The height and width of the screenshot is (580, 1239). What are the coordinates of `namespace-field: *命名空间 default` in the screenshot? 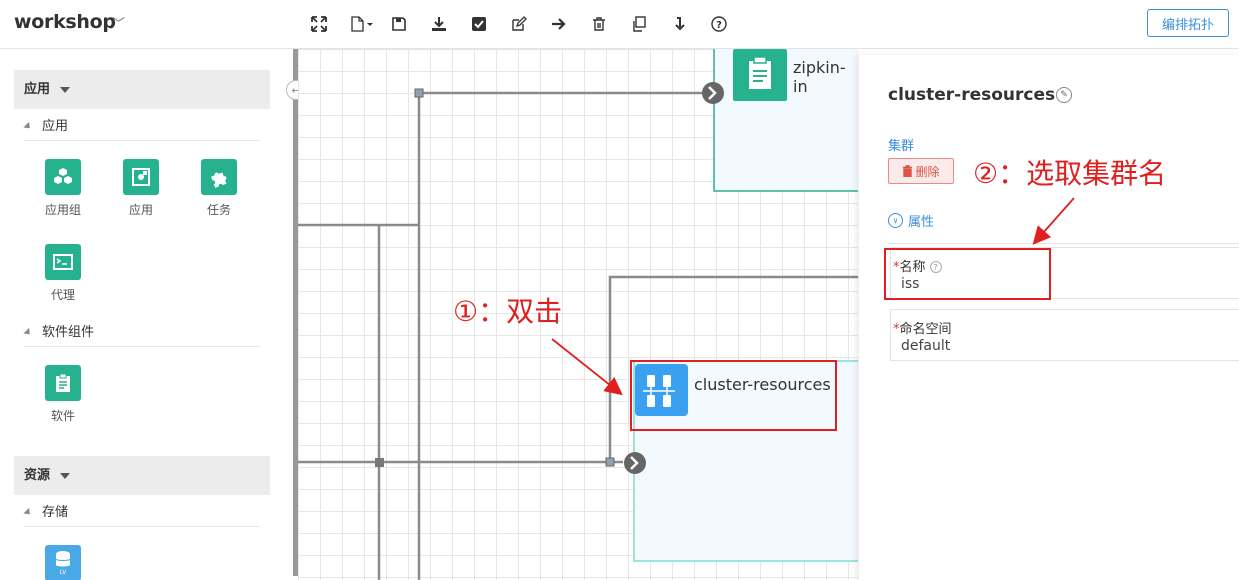 It's located at (1064, 335).